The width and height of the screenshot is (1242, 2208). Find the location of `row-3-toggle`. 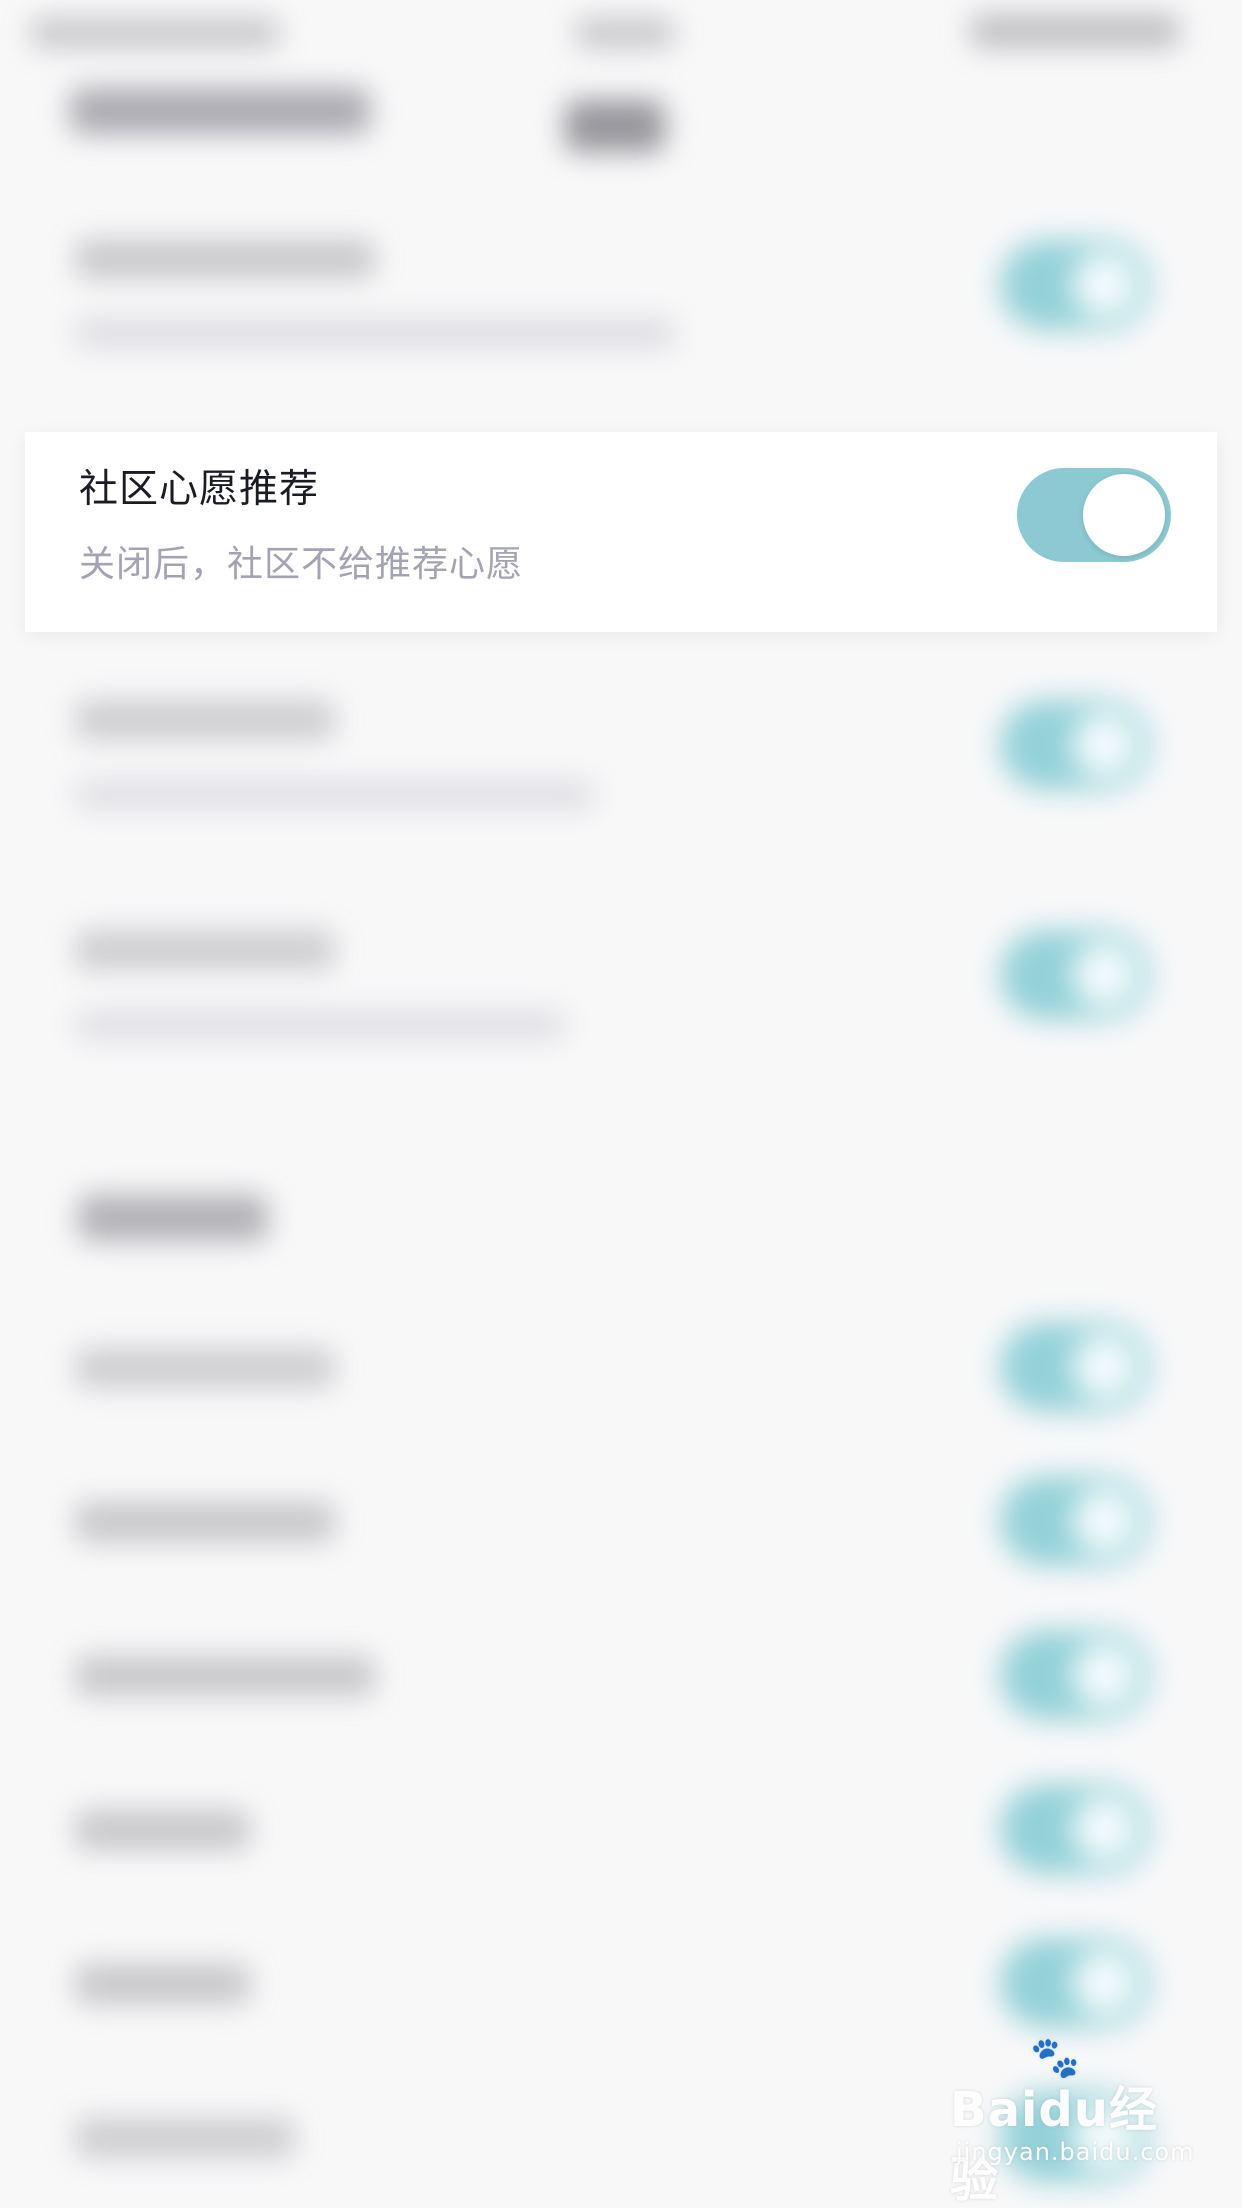

row-3-toggle is located at coordinates (1075, 745).